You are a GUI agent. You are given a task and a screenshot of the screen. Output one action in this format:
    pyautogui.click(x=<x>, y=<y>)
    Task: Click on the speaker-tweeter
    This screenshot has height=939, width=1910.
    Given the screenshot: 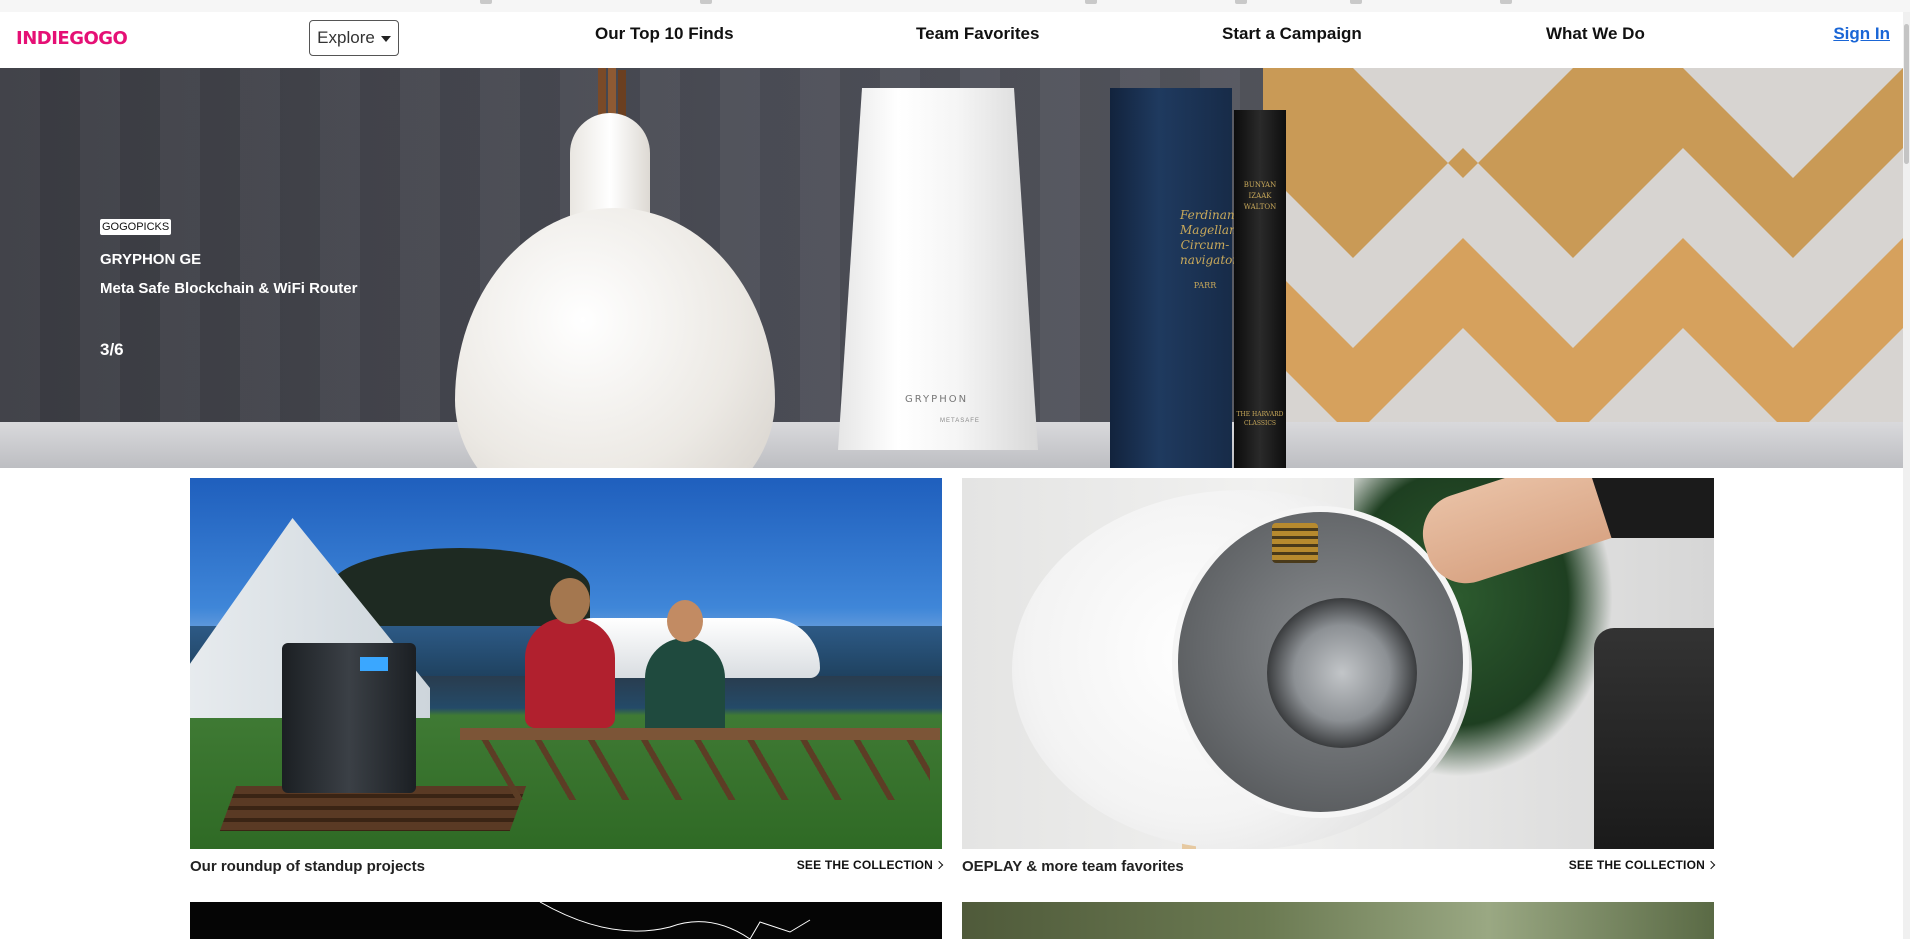 What is the action you would take?
    pyautogui.click(x=1295, y=543)
    